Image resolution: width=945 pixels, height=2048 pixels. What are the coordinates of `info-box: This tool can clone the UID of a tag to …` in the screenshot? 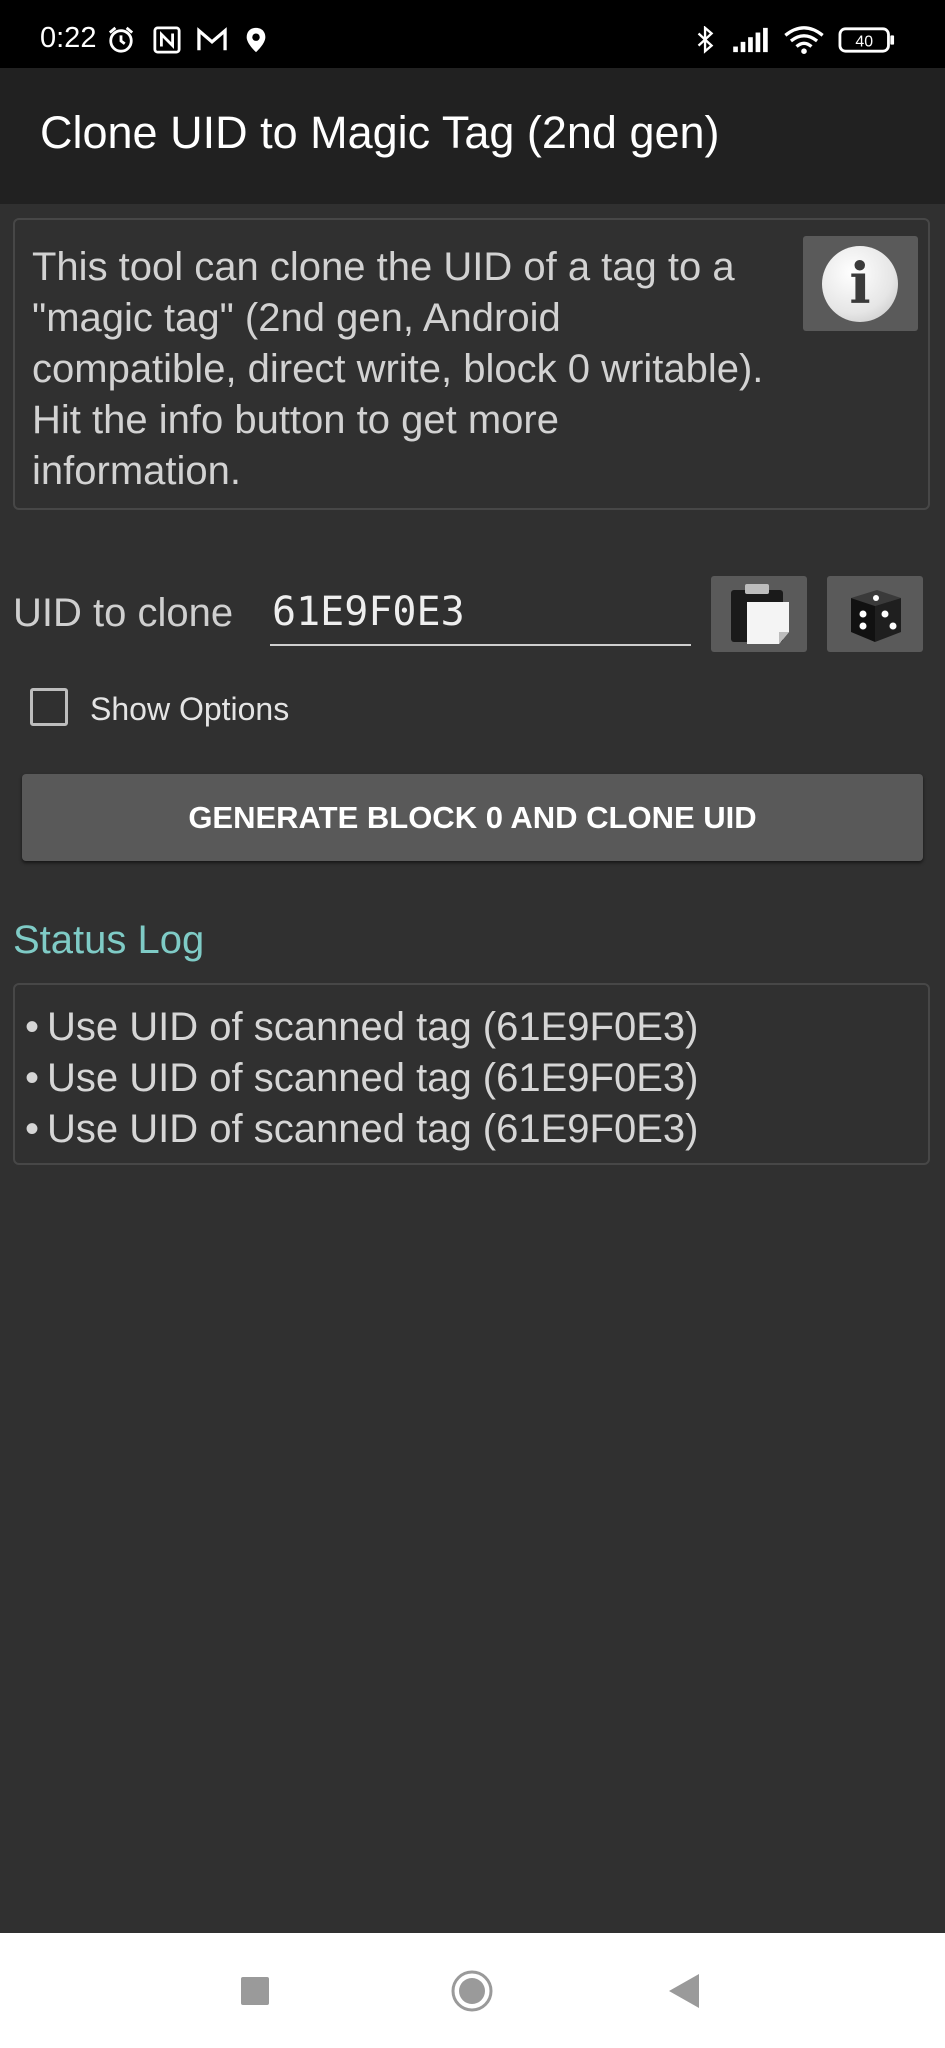 It's located at (471, 364).